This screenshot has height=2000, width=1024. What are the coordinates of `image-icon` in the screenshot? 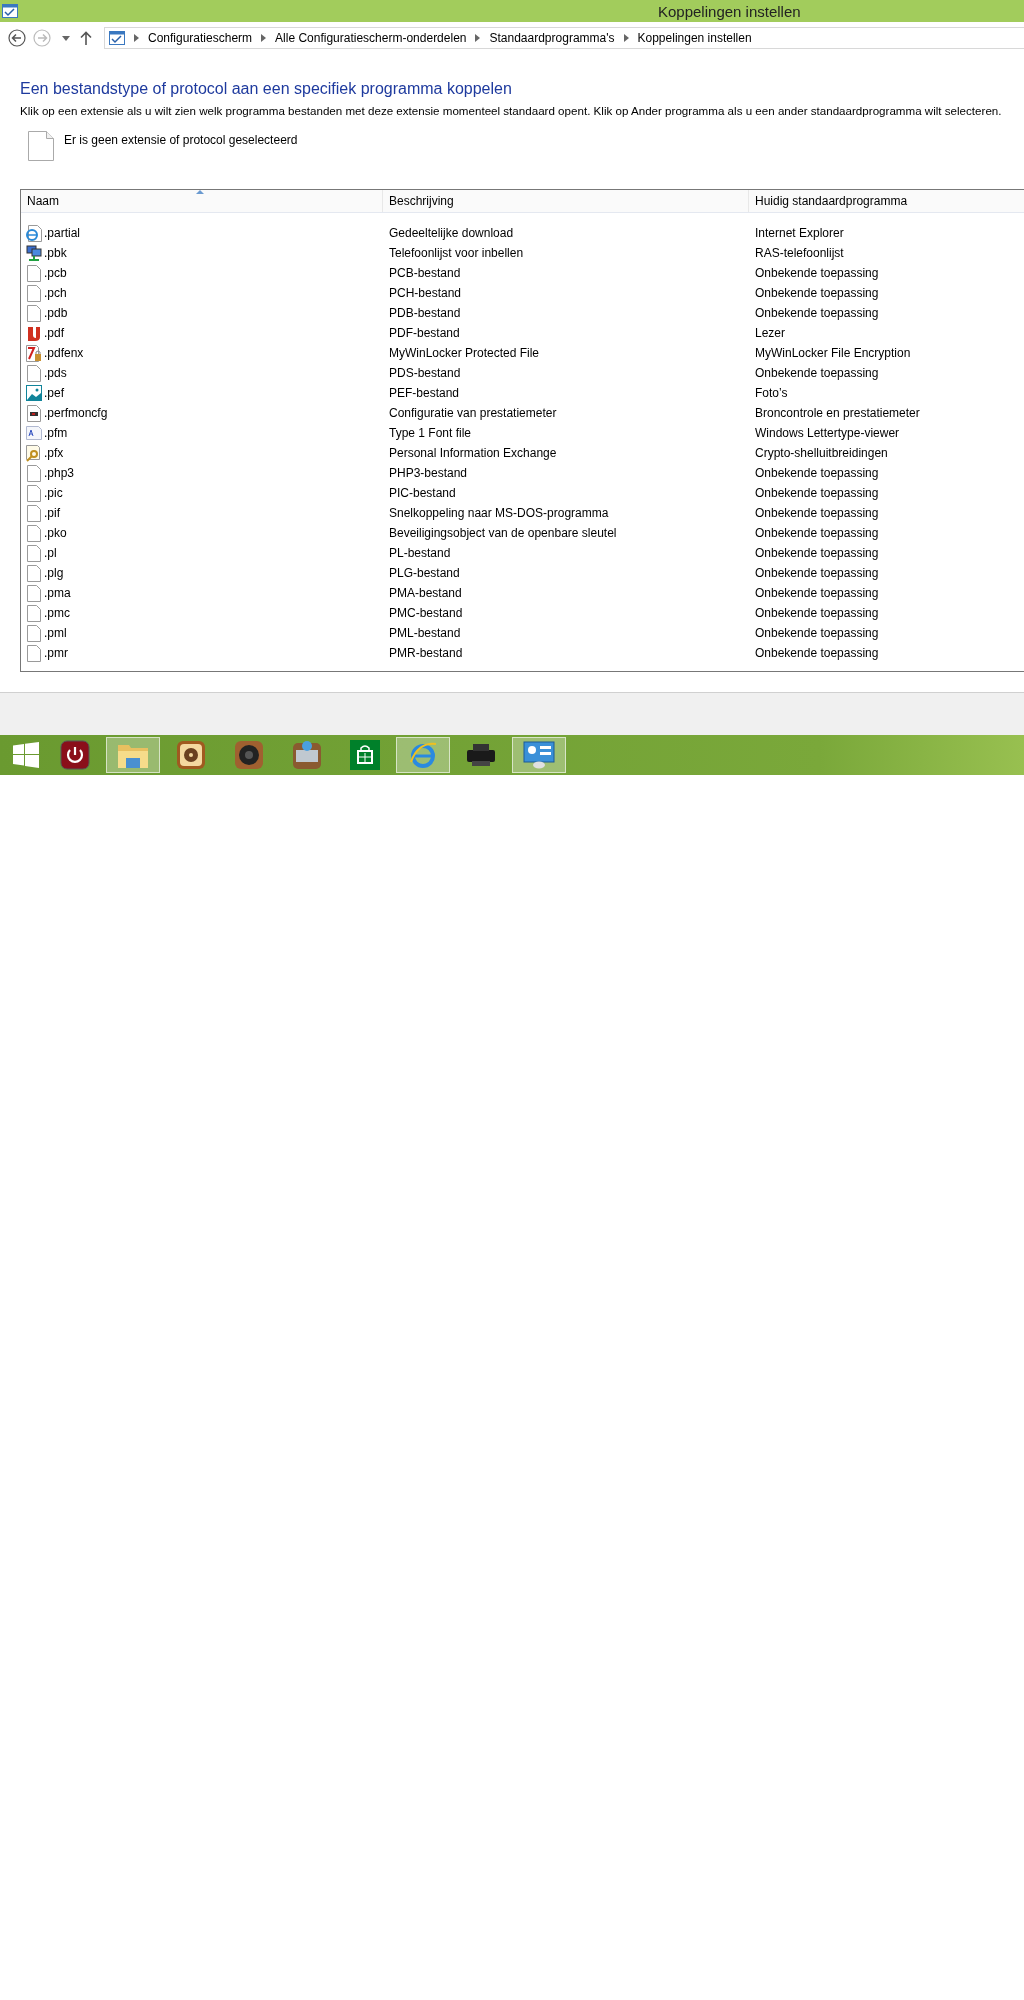 It's located at (34, 393).